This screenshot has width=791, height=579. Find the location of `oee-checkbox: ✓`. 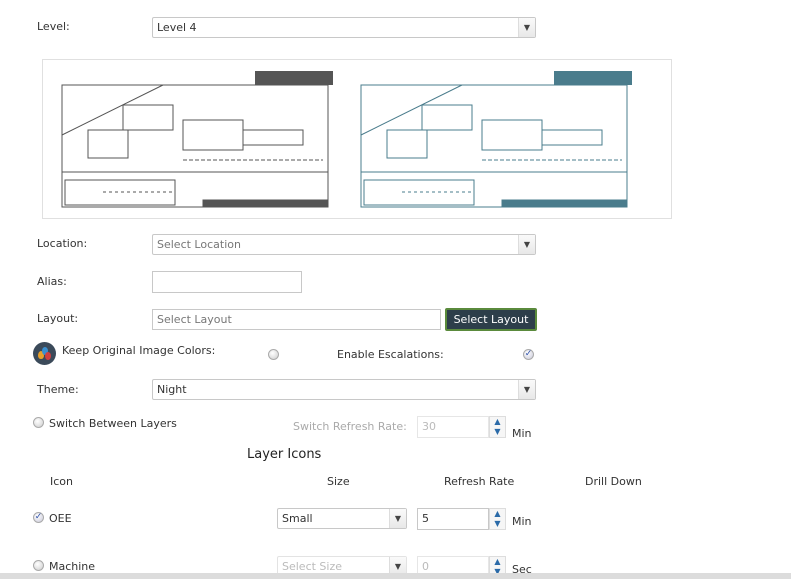

oee-checkbox: ✓ is located at coordinates (38, 517).